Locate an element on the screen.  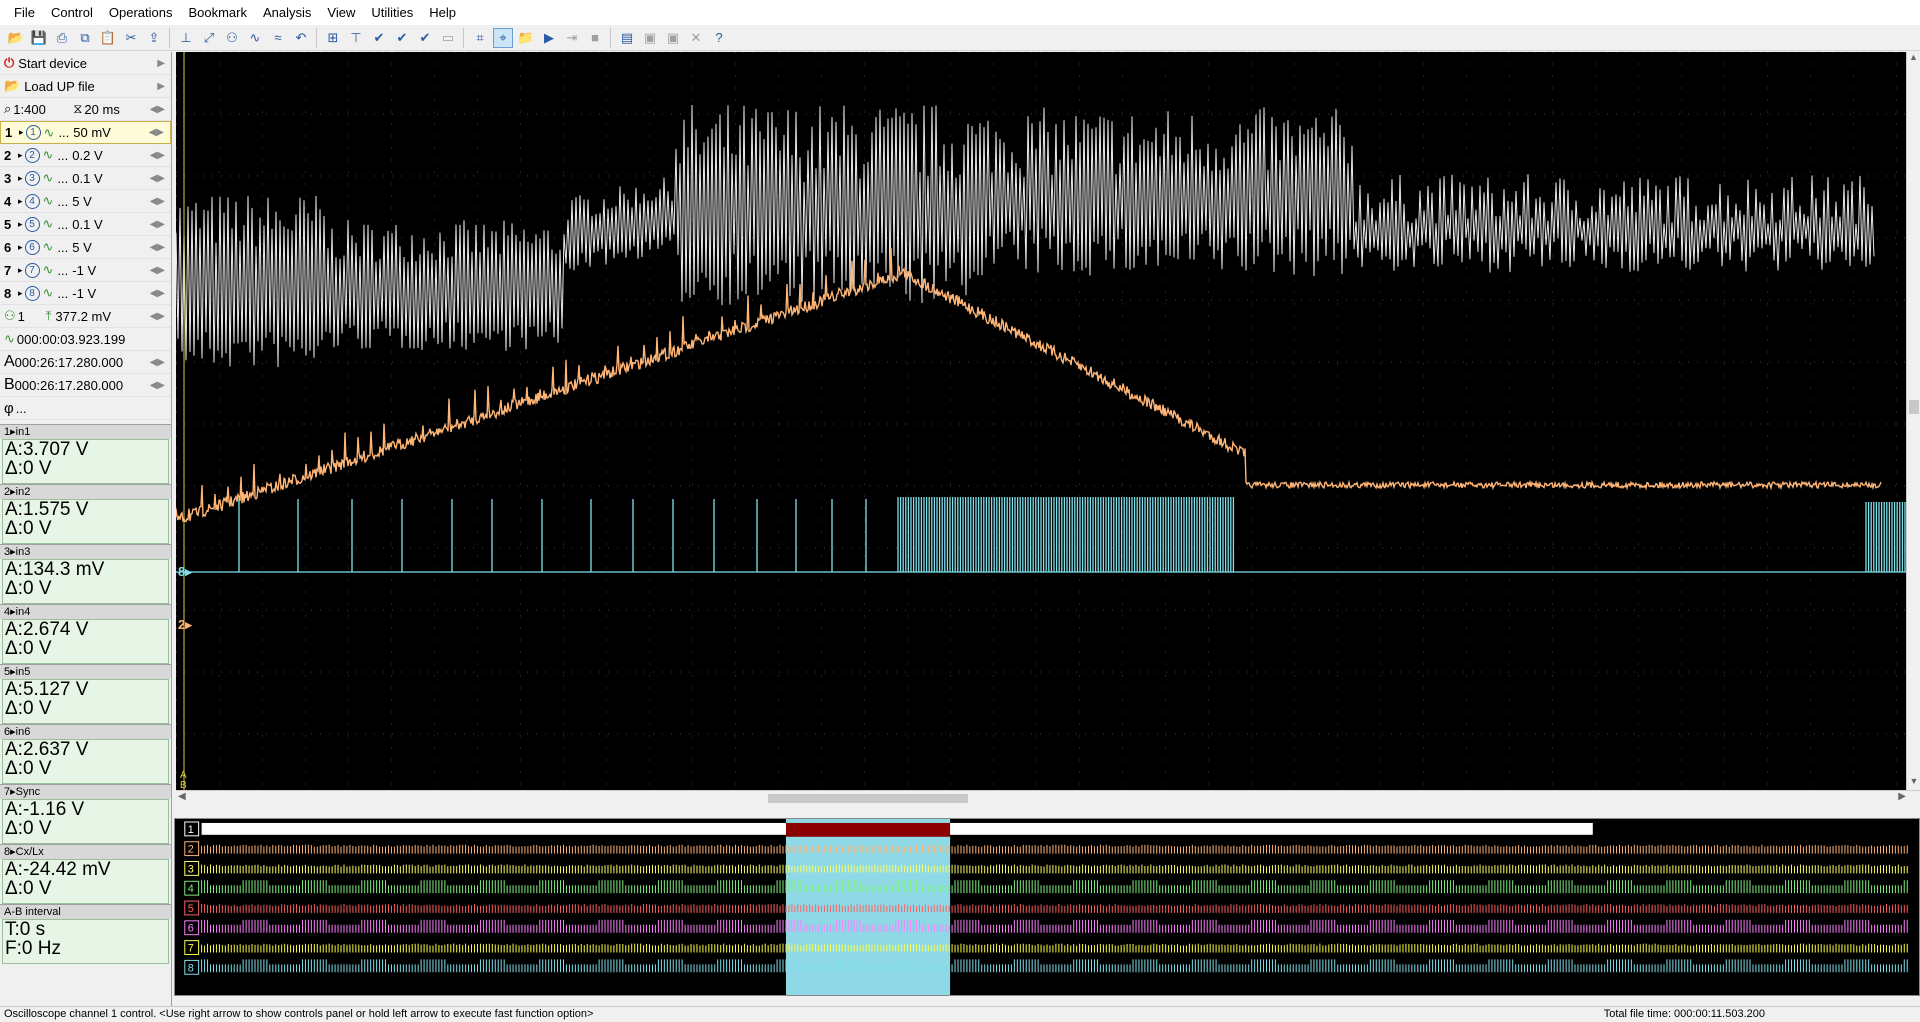
channel-row-5: 5 ▸ 5 ∿... 0.1 V ◀▶ is located at coordinates (85, 224).